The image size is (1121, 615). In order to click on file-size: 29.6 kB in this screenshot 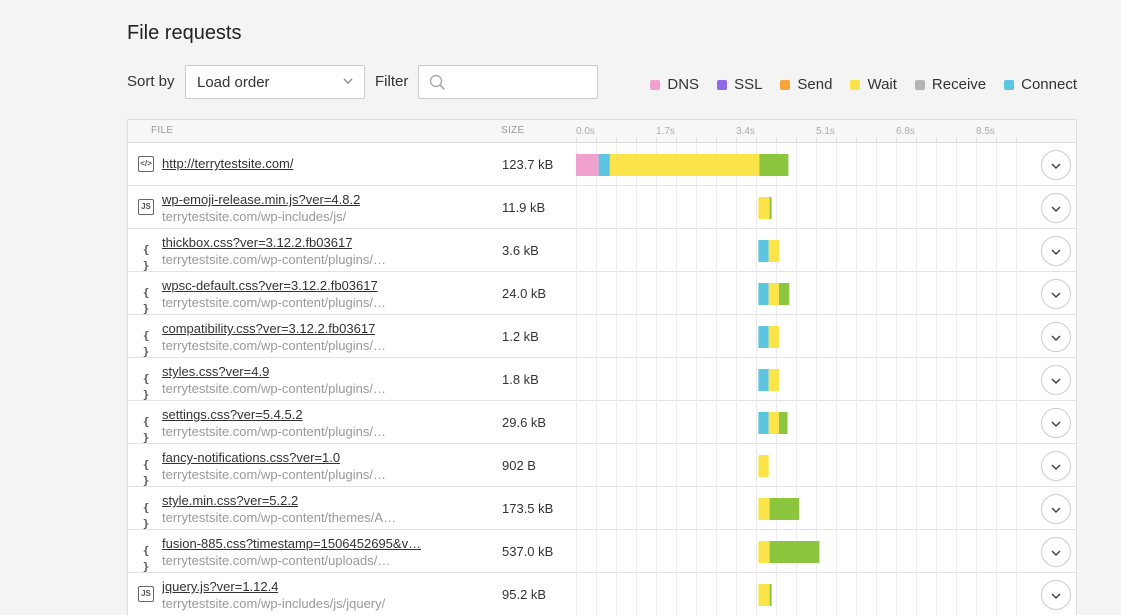, I will do `click(524, 422)`.